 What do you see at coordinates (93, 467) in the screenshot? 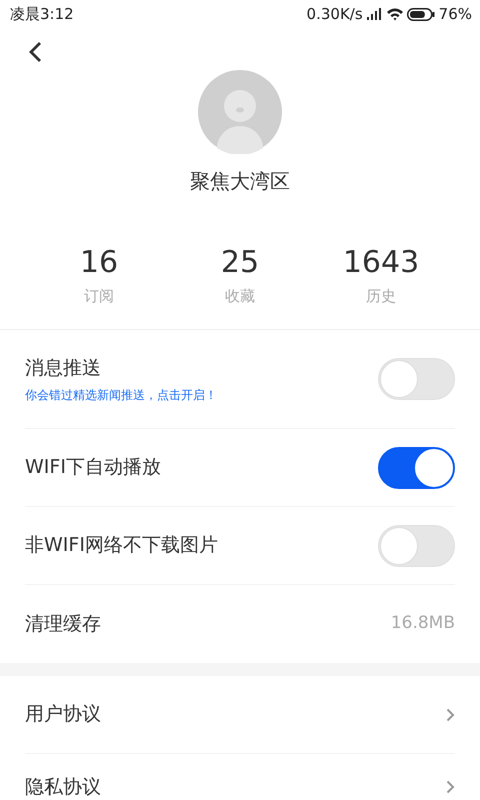
I see `setting-label: WIFI下自动播放` at bounding box center [93, 467].